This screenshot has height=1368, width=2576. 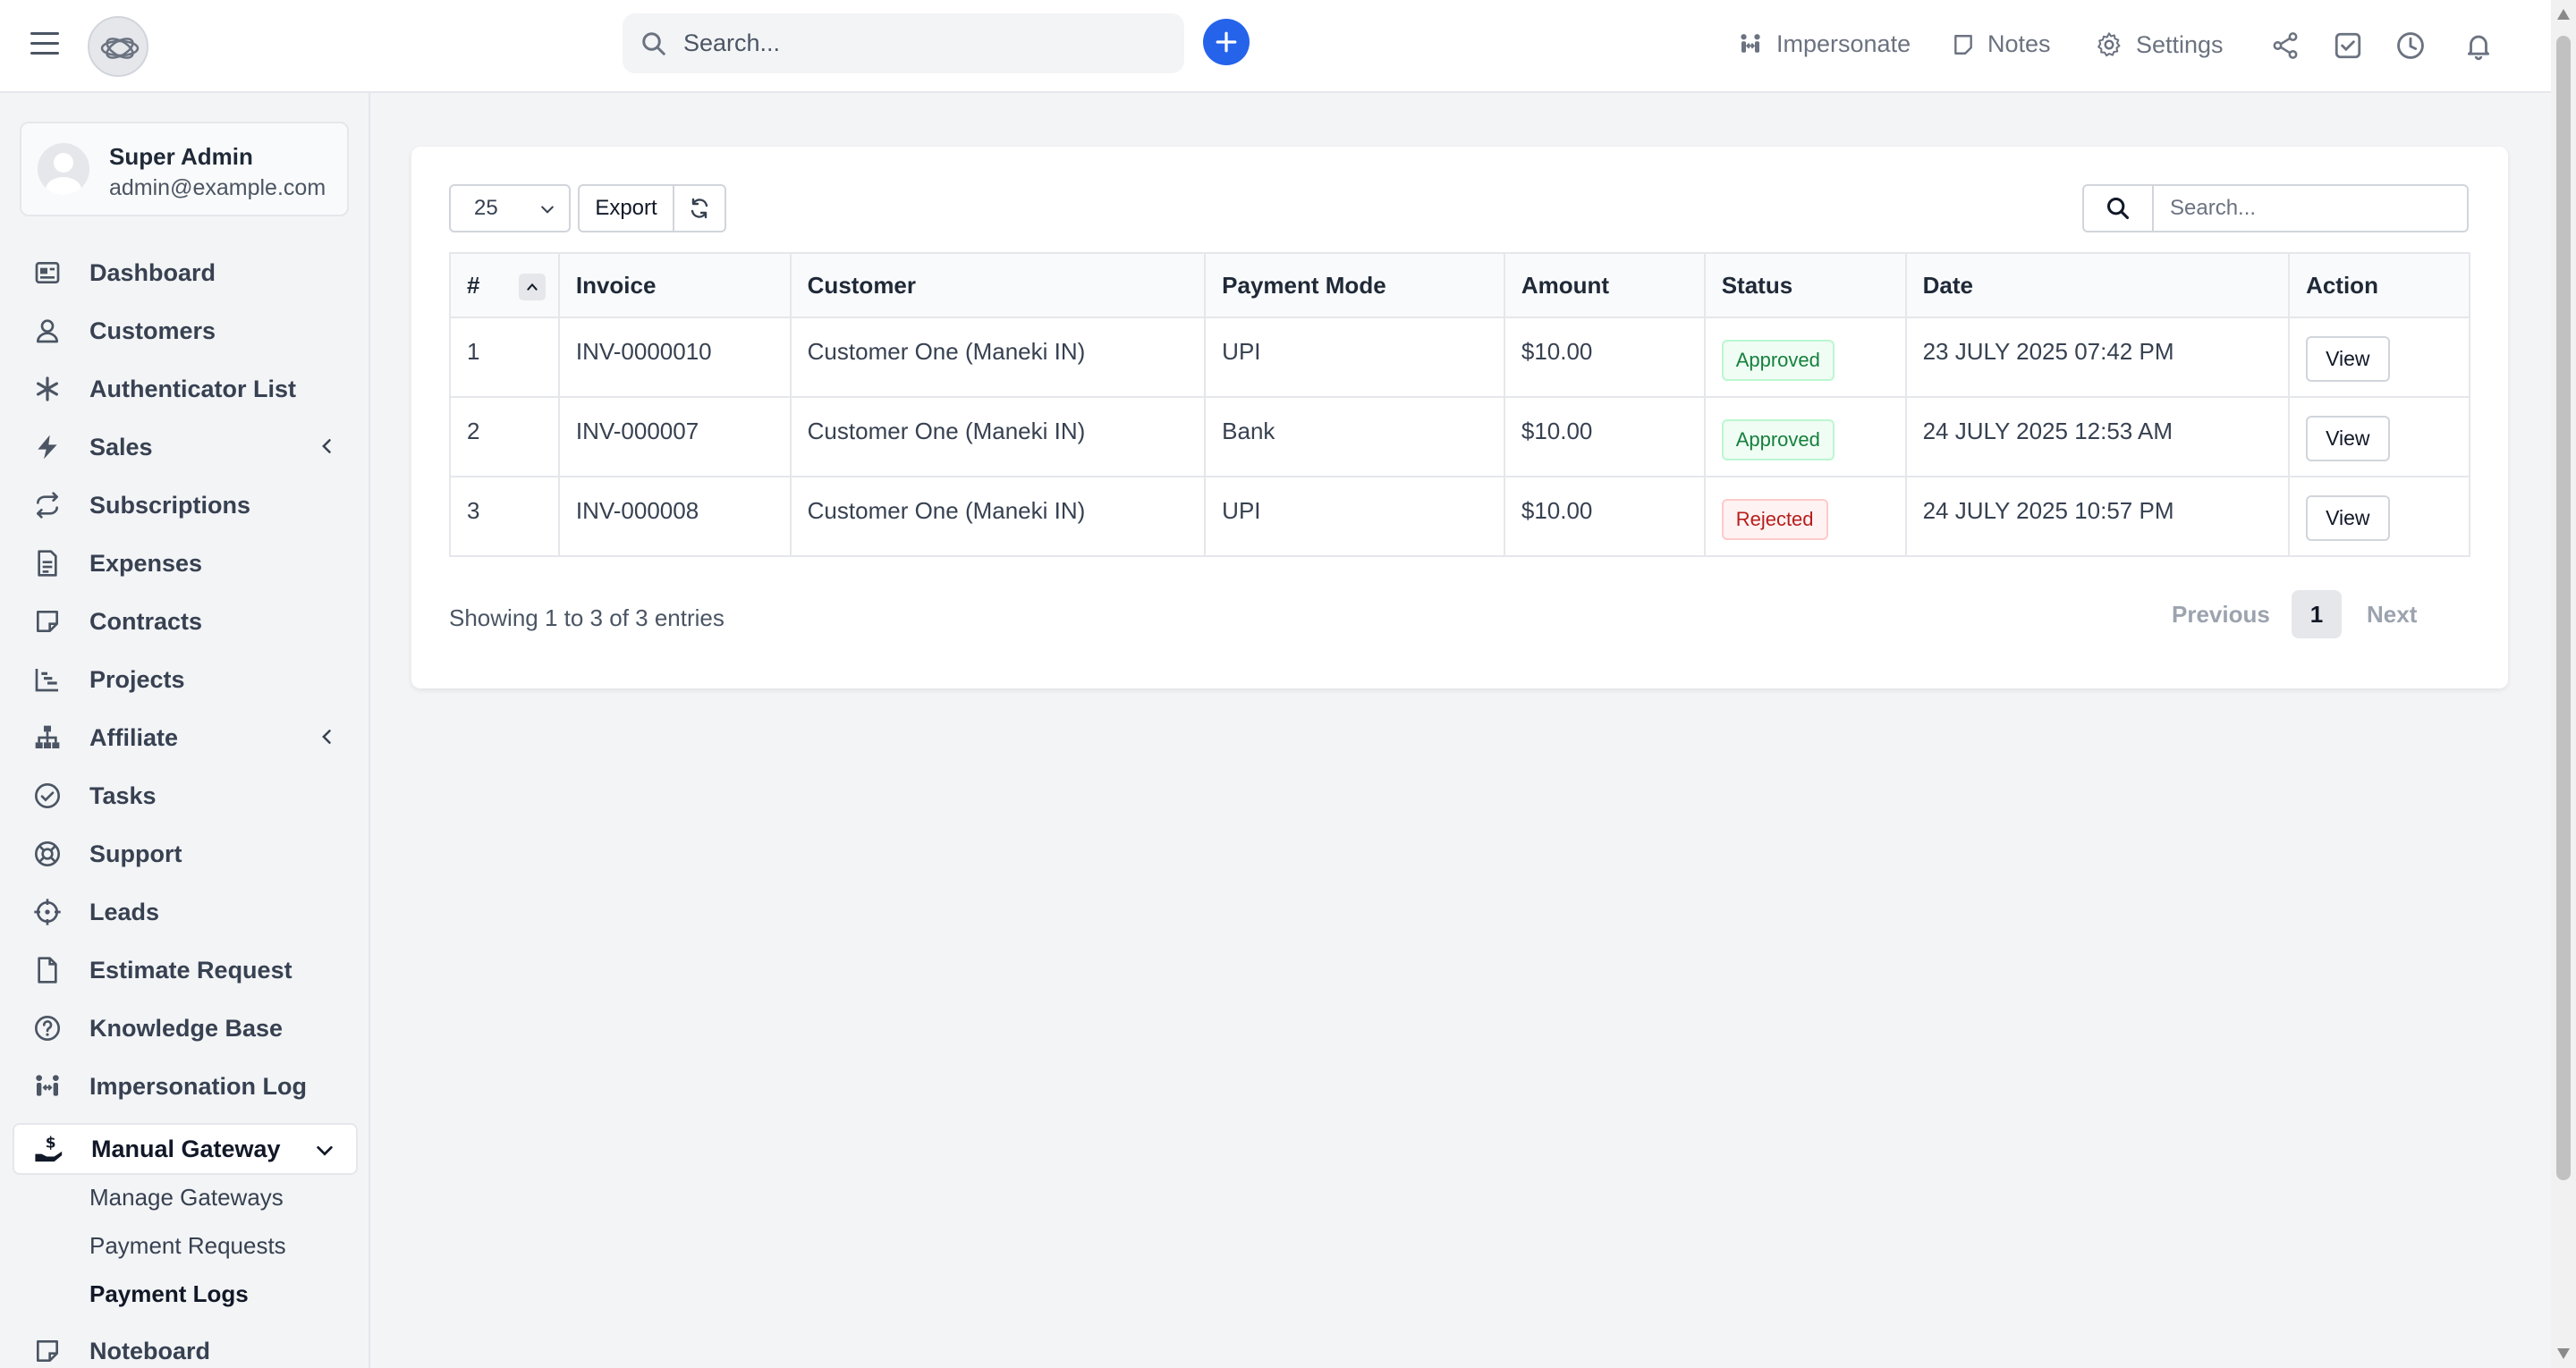 What do you see at coordinates (2001, 44) in the screenshot?
I see `notes-button: Notes` at bounding box center [2001, 44].